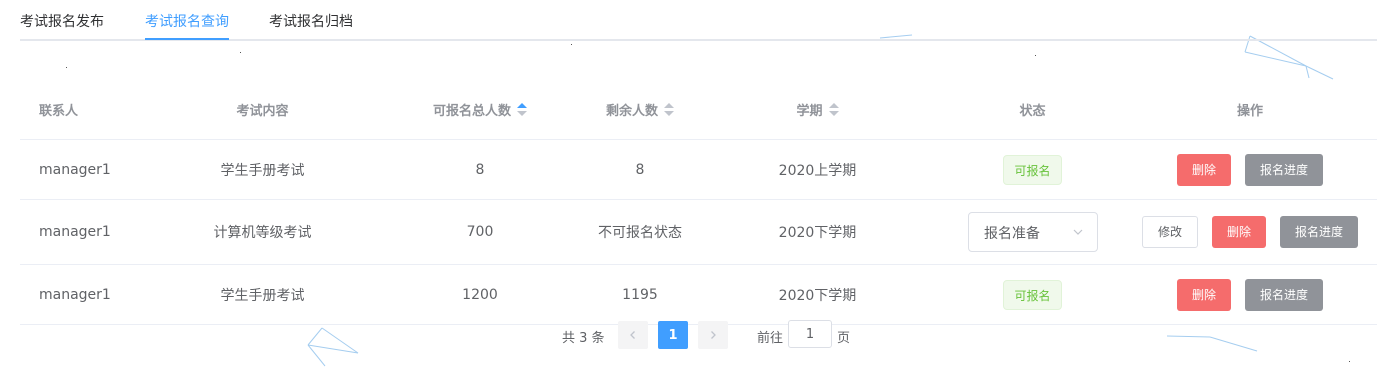 The width and height of the screenshot is (1377, 368). I want to click on edit-button: 修改, so click(1169, 232).